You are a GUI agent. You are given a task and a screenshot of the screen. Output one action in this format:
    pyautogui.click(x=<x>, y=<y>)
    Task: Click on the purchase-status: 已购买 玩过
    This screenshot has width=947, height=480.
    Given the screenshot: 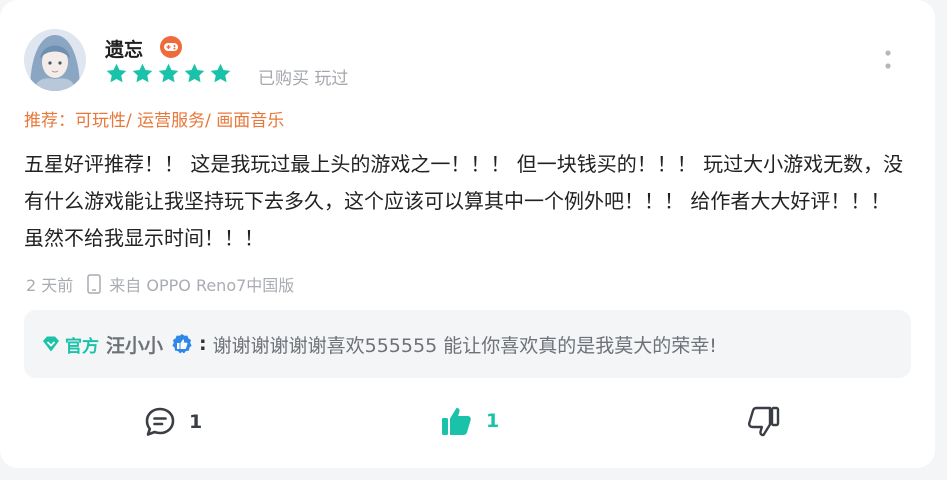 What is the action you would take?
    pyautogui.click(x=303, y=79)
    